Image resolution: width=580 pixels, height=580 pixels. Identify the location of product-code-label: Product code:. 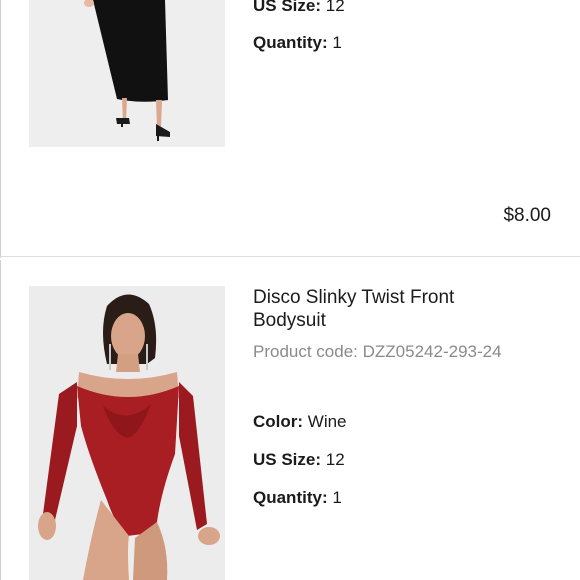
(305, 351).